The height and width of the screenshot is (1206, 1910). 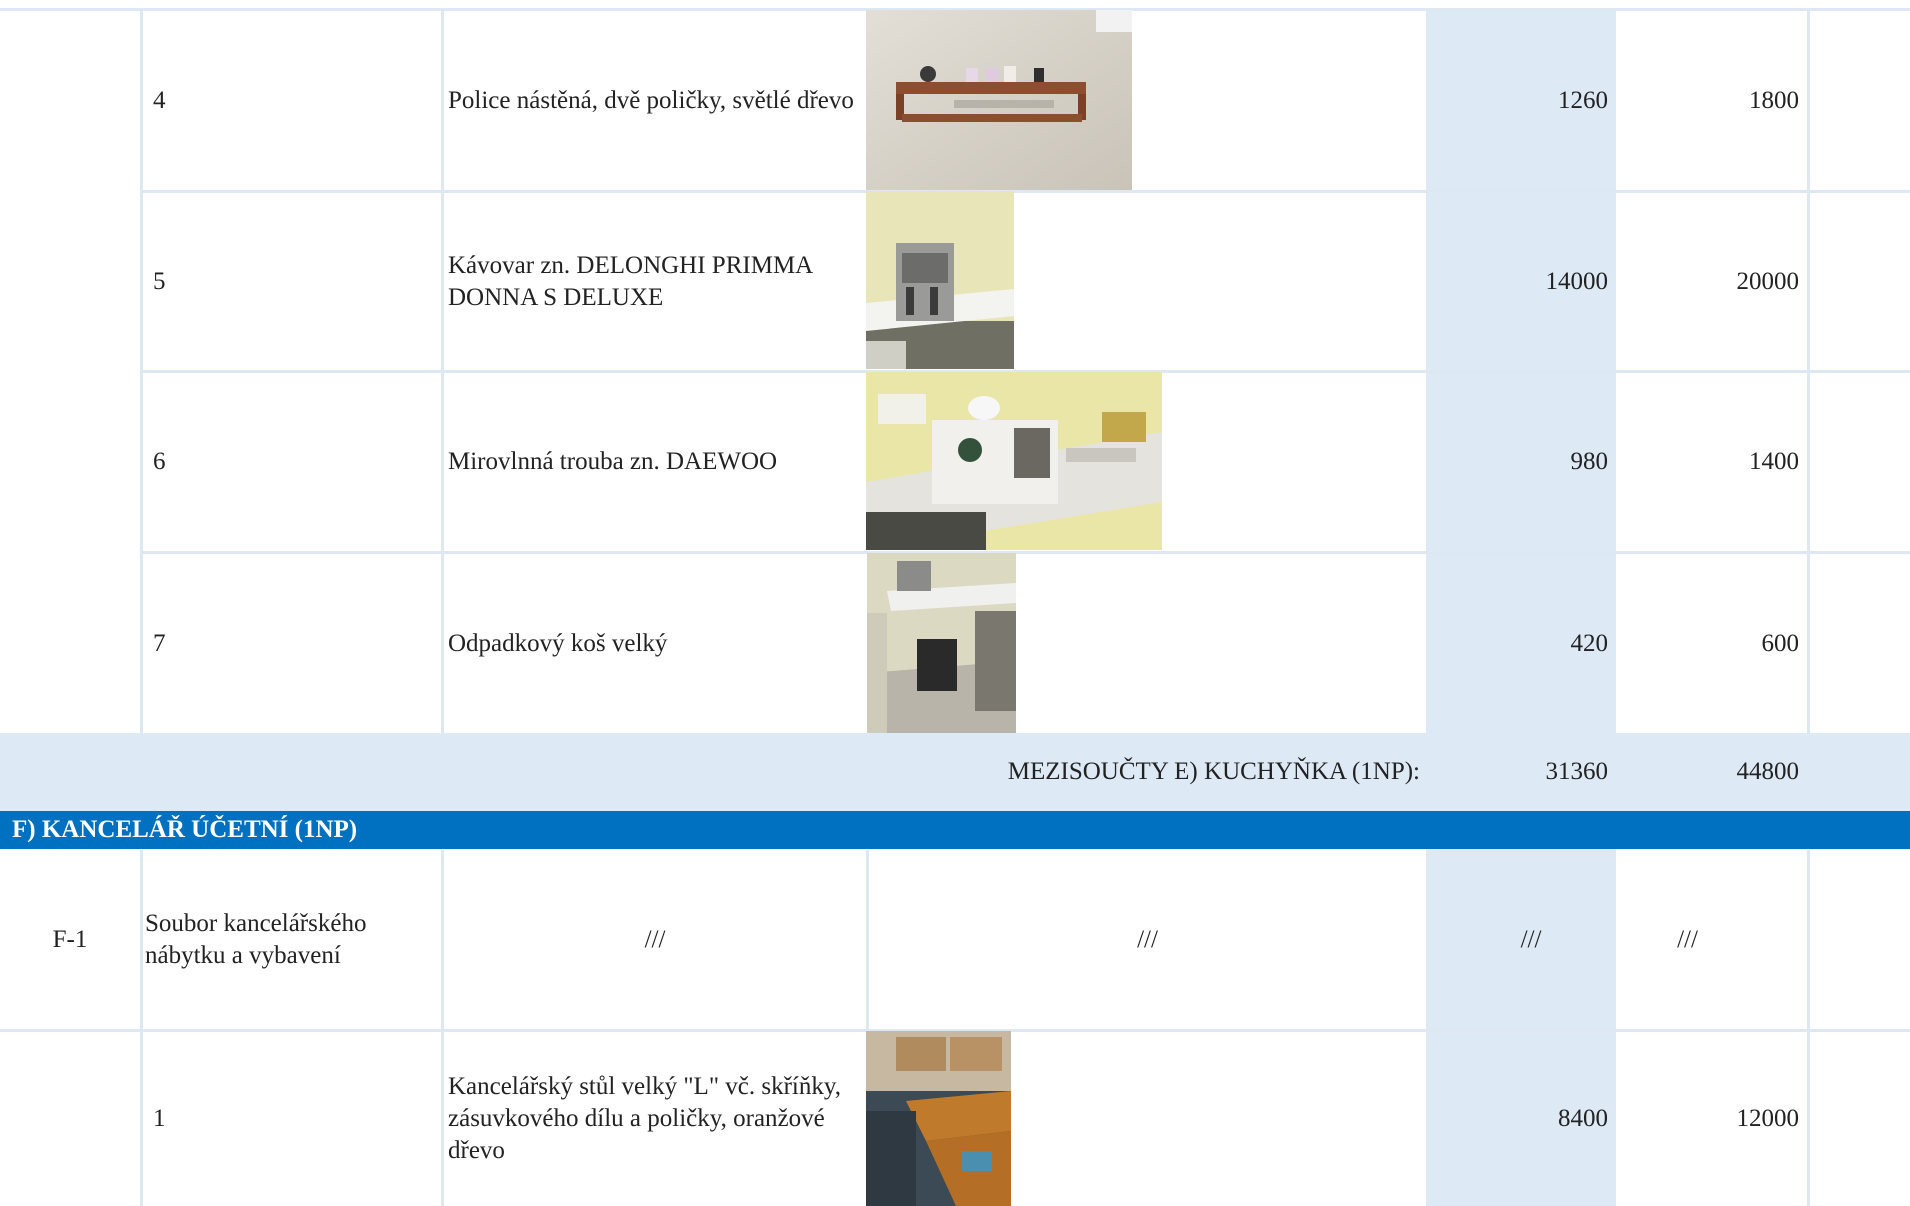 I want to click on value-2: 600, so click(x=1780, y=643).